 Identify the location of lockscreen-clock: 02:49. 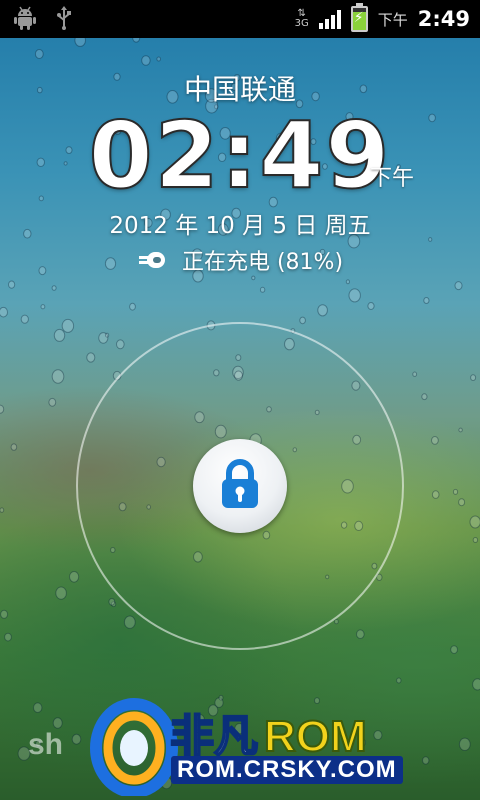
(240, 155).